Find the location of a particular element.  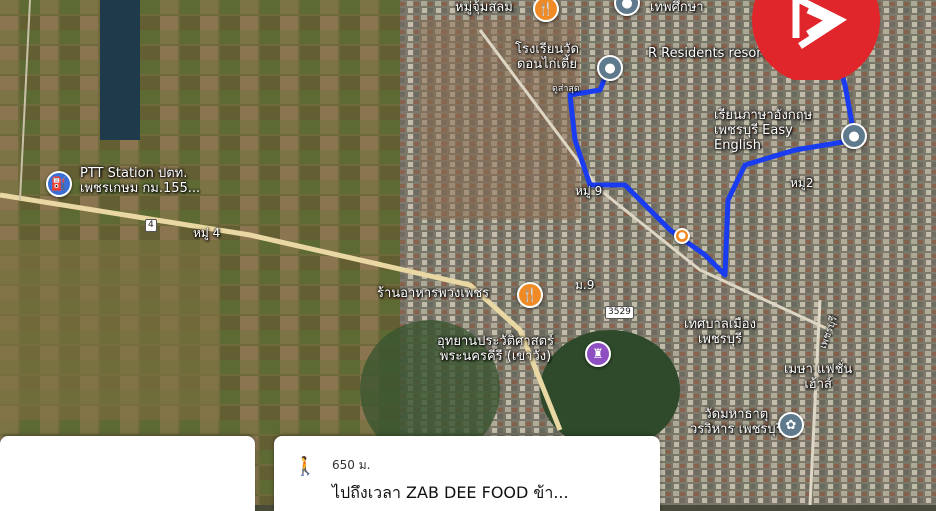

label-moo9b: ม.9 is located at coordinates (585, 285).